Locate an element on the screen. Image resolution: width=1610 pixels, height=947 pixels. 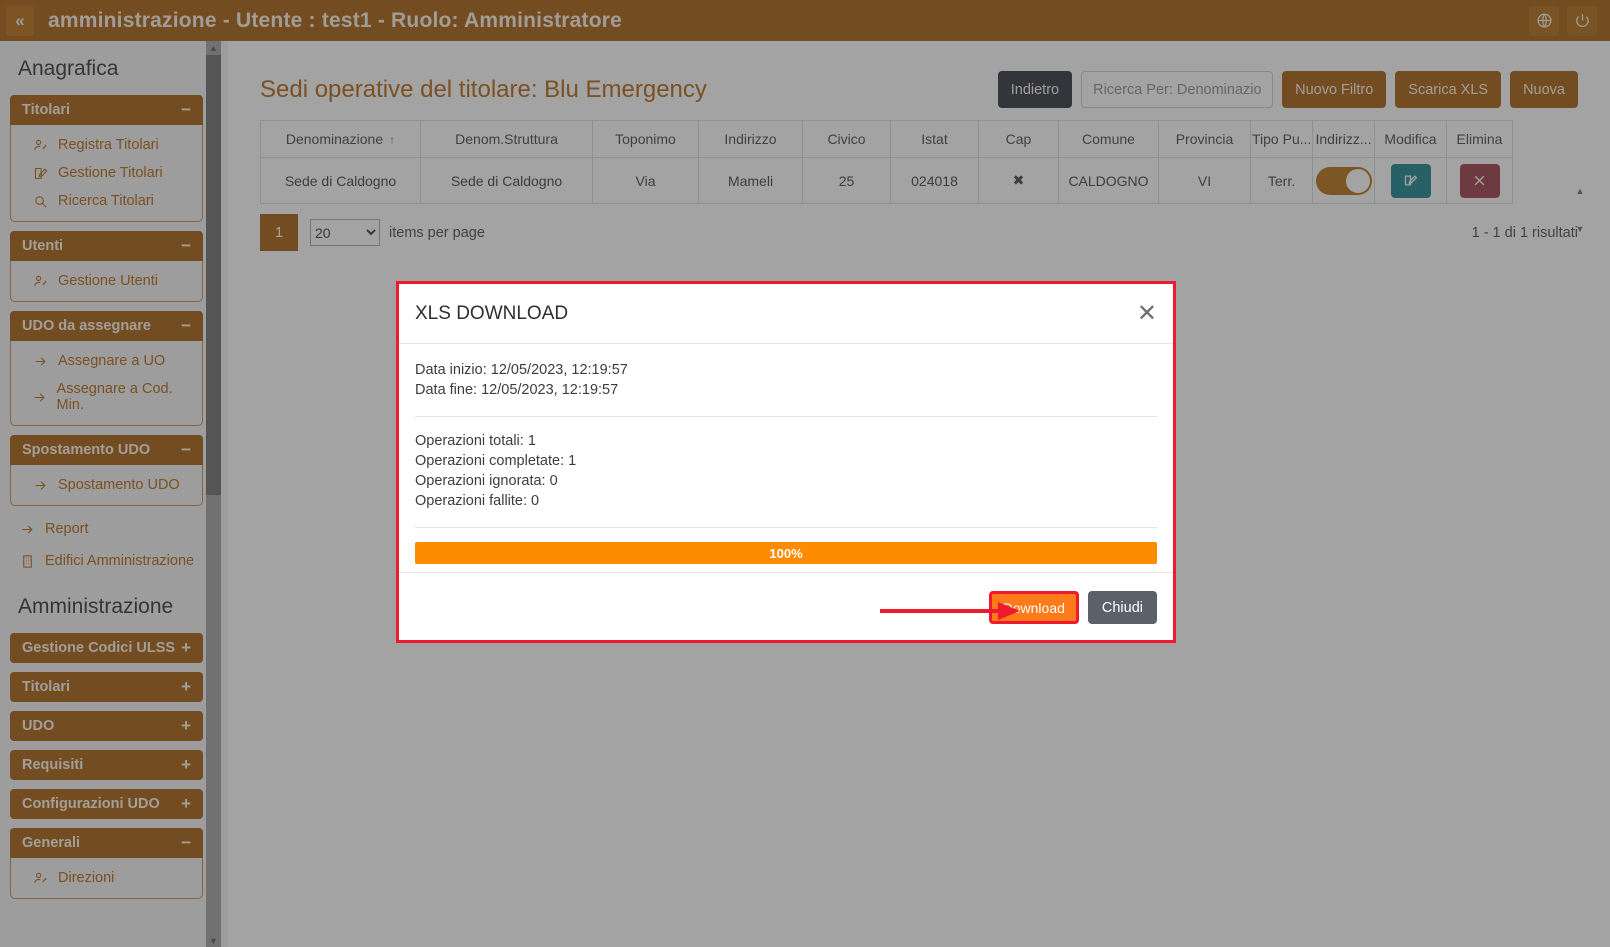
data-inizio-line: Data inizio: 12/05/2023, 12:19:57 is located at coordinates (521, 370).